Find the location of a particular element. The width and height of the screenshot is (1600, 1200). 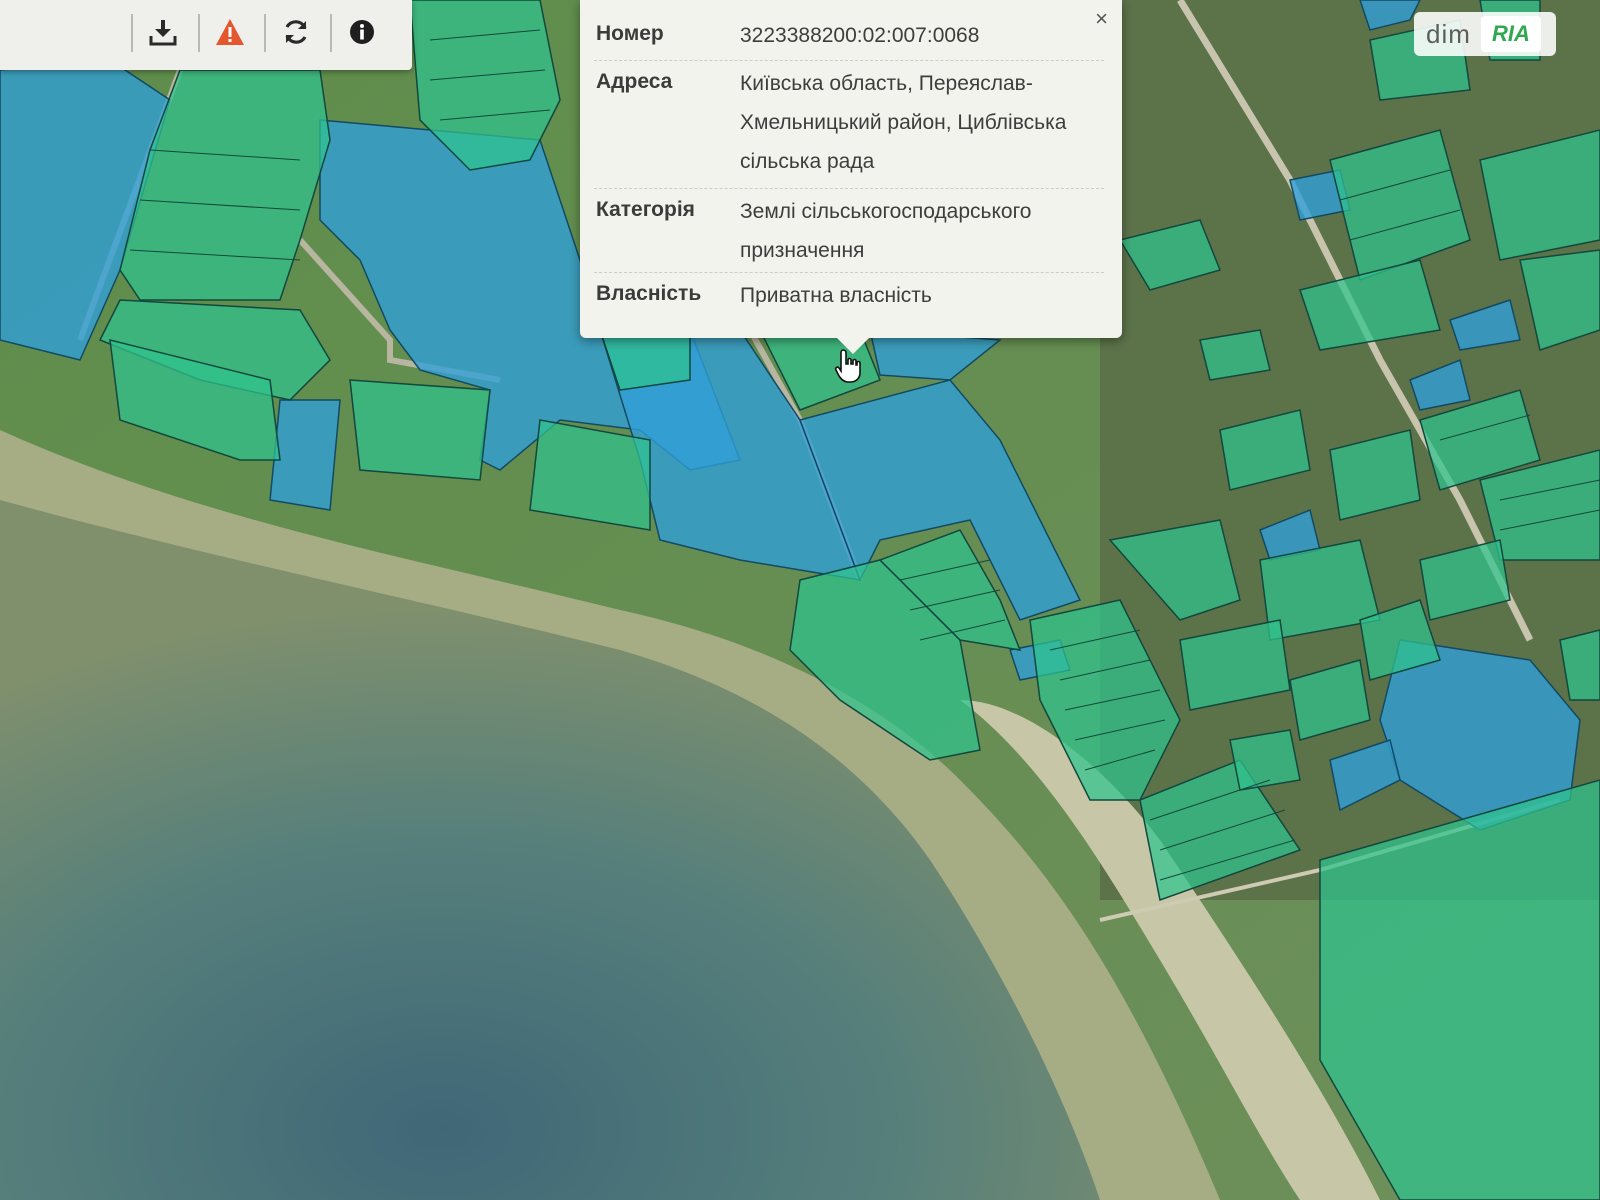

field-label: Номер is located at coordinates (630, 33).